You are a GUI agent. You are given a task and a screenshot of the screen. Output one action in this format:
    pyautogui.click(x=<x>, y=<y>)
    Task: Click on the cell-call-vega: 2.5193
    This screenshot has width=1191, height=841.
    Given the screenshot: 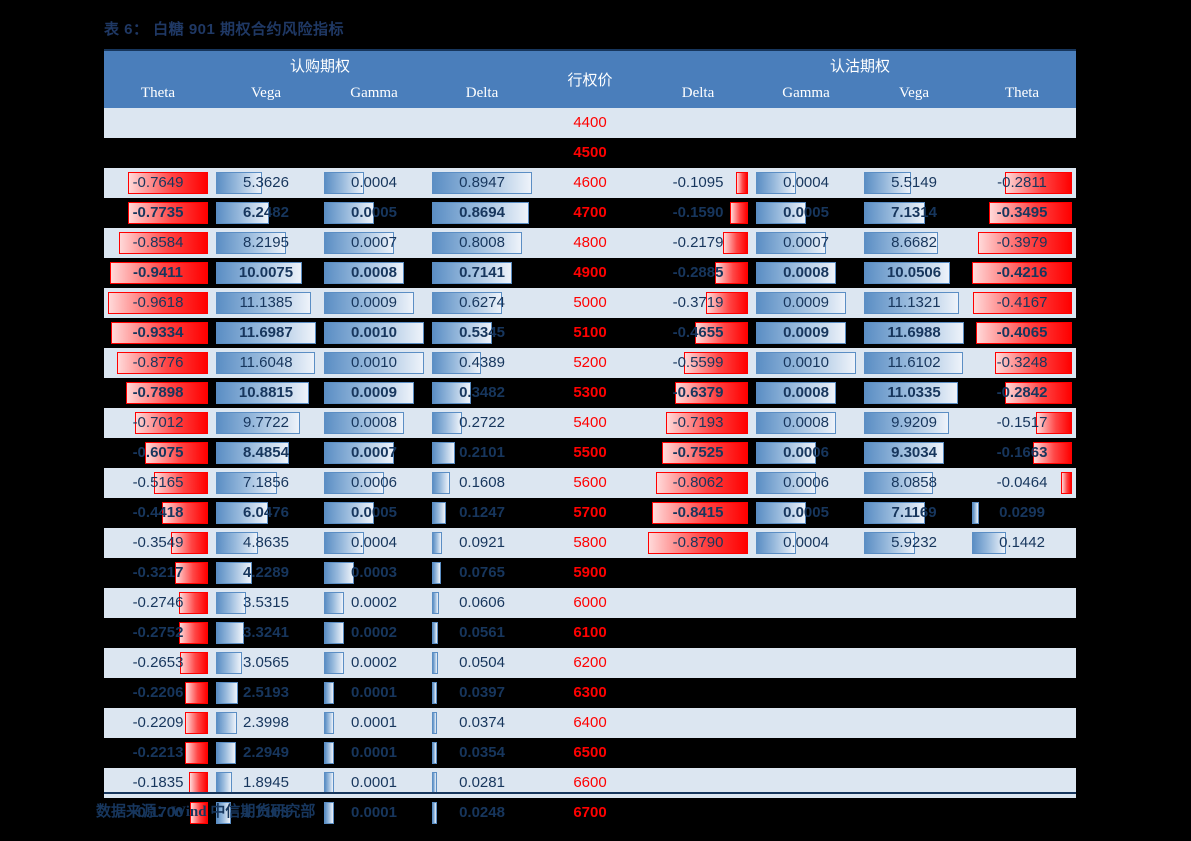 What is the action you would take?
    pyautogui.click(x=266, y=693)
    